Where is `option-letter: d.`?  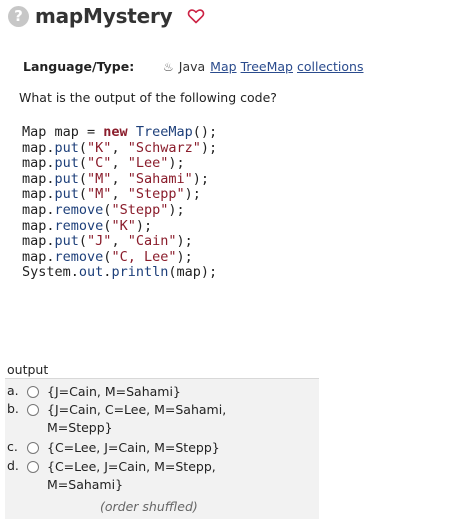 option-letter: d. is located at coordinates (13, 465).